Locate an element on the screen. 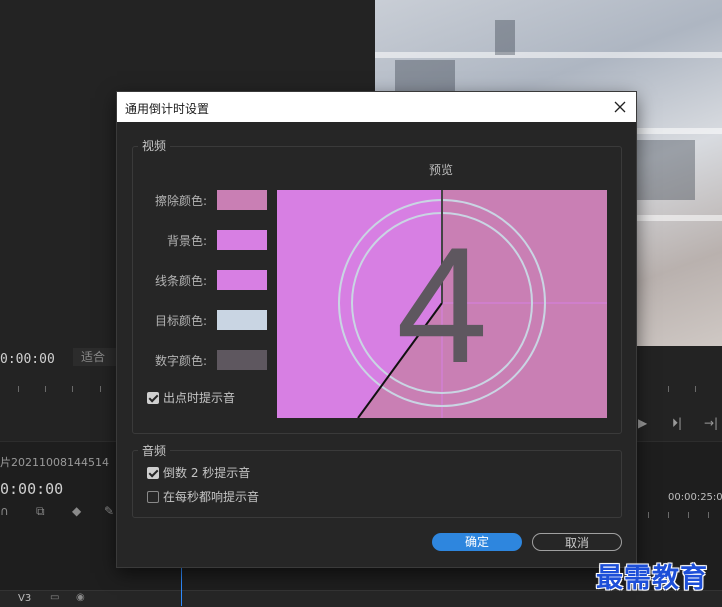 Image resolution: width=722 pixels, height=607 pixels. film-icon: ▭ is located at coordinates (54, 597).